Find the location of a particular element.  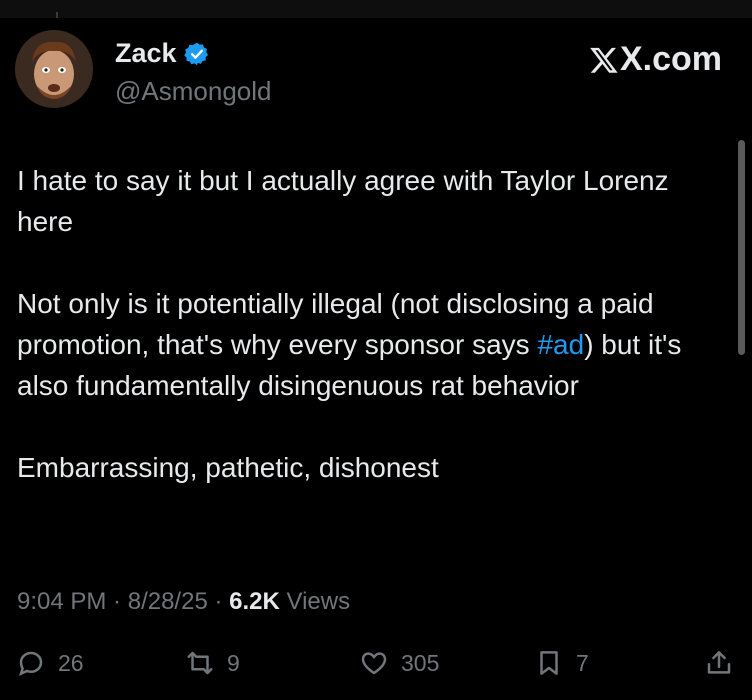

reply-count: 26 is located at coordinates (71, 662).